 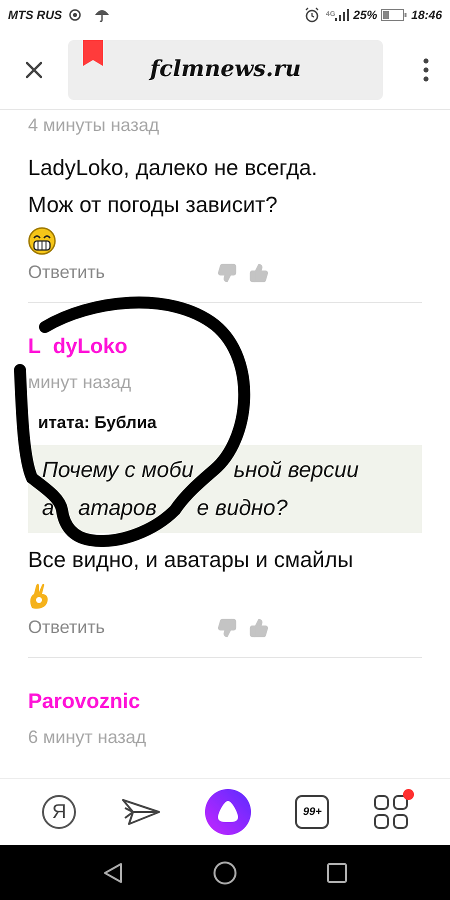 What do you see at coordinates (59, 812) in the screenshot?
I see `yandex-button: Я` at bounding box center [59, 812].